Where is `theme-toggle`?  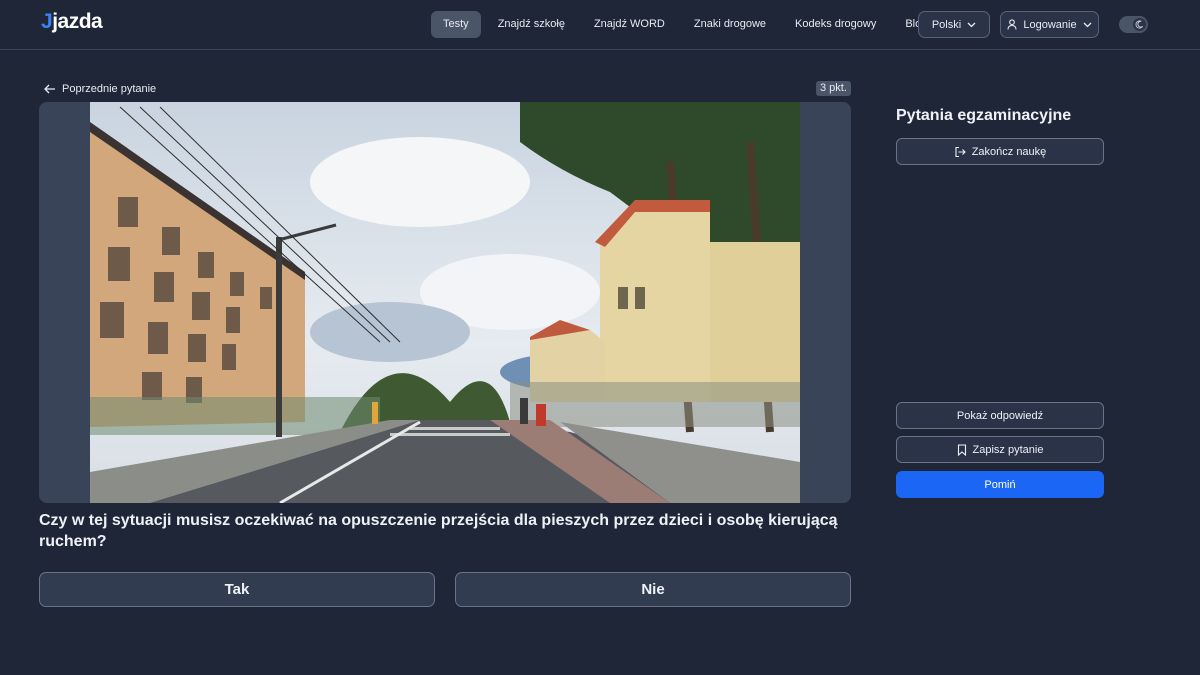
theme-toggle is located at coordinates (1133, 24).